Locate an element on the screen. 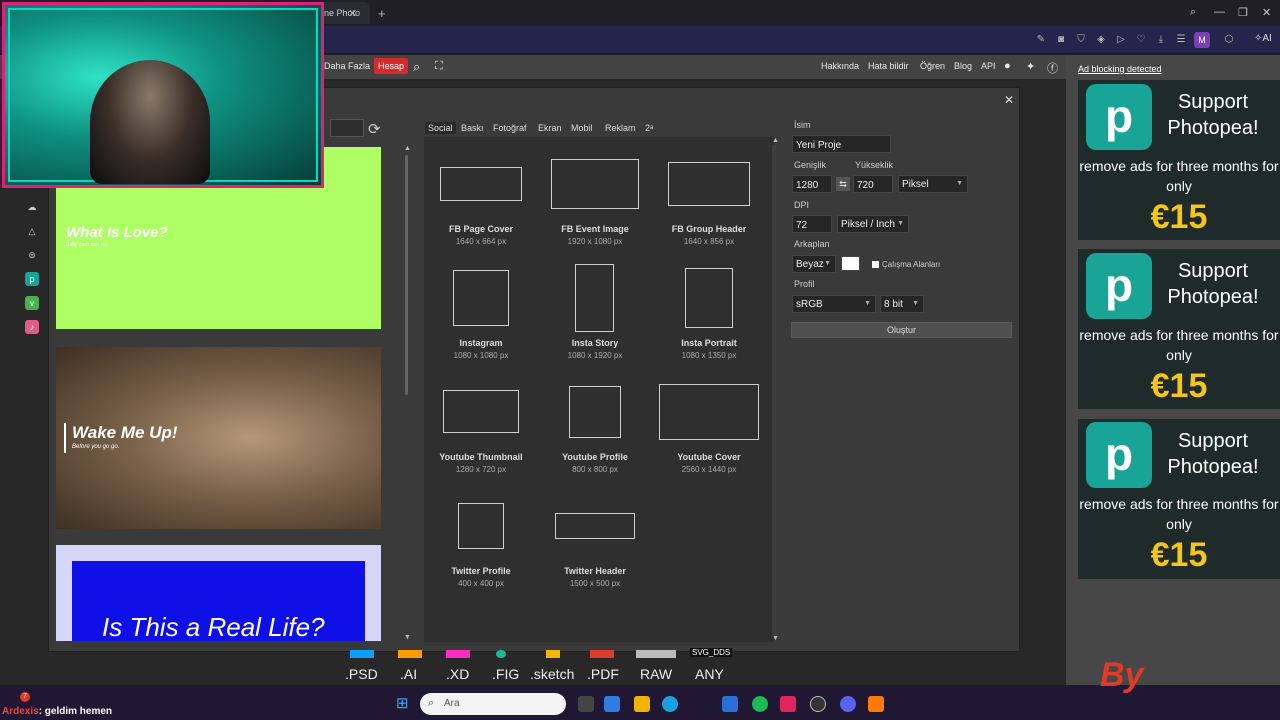 The height and width of the screenshot is (720, 1280). tab-social: Social is located at coordinates (440, 128).